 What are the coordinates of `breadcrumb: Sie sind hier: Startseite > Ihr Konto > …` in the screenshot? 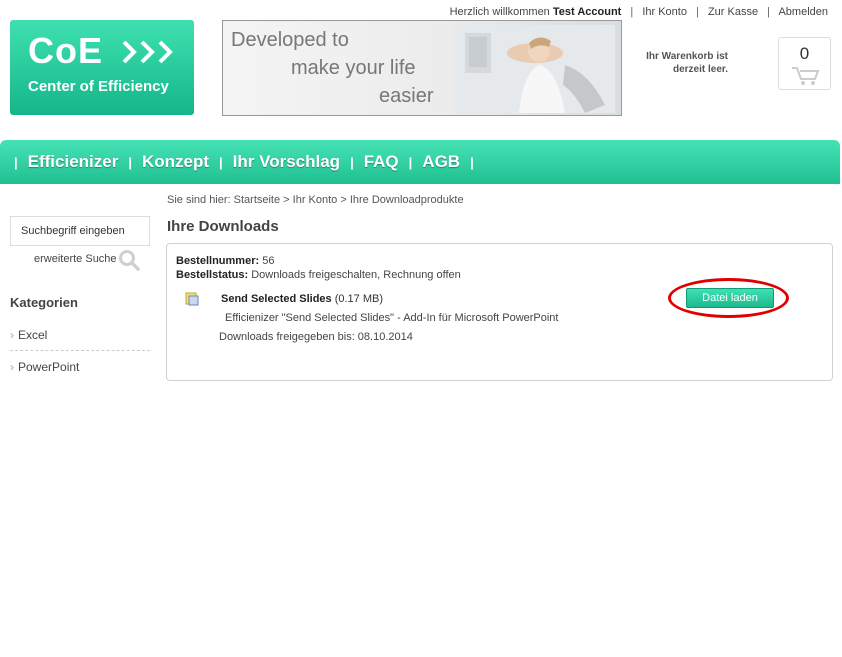 It's located at (315, 200).